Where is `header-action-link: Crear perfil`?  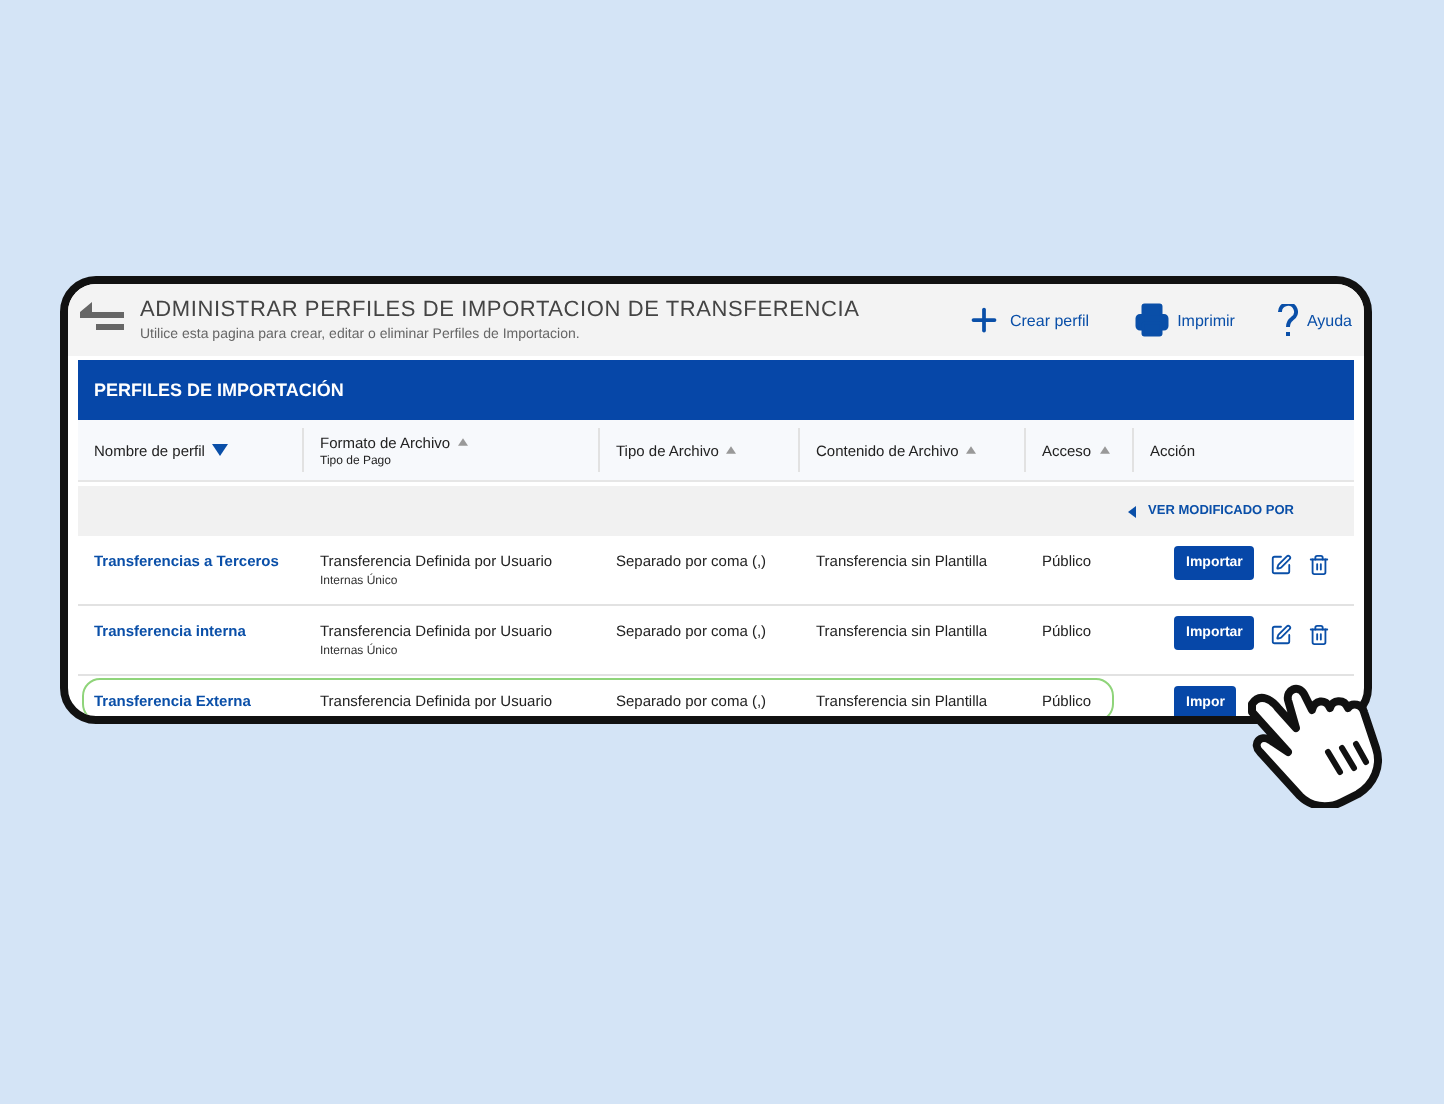
header-action-link: Crear perfil is located at coordinates (1027, 320).